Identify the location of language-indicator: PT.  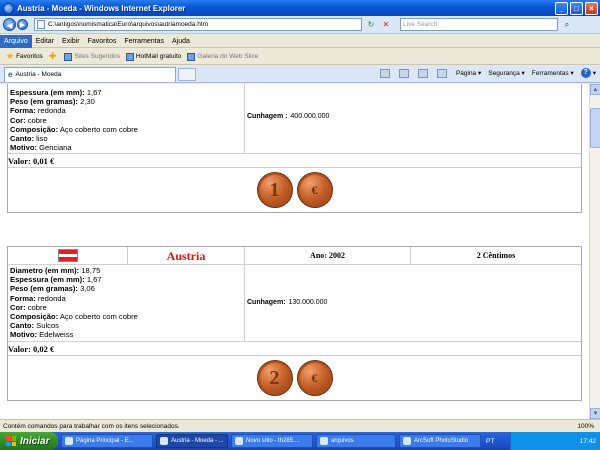
(490, 441).